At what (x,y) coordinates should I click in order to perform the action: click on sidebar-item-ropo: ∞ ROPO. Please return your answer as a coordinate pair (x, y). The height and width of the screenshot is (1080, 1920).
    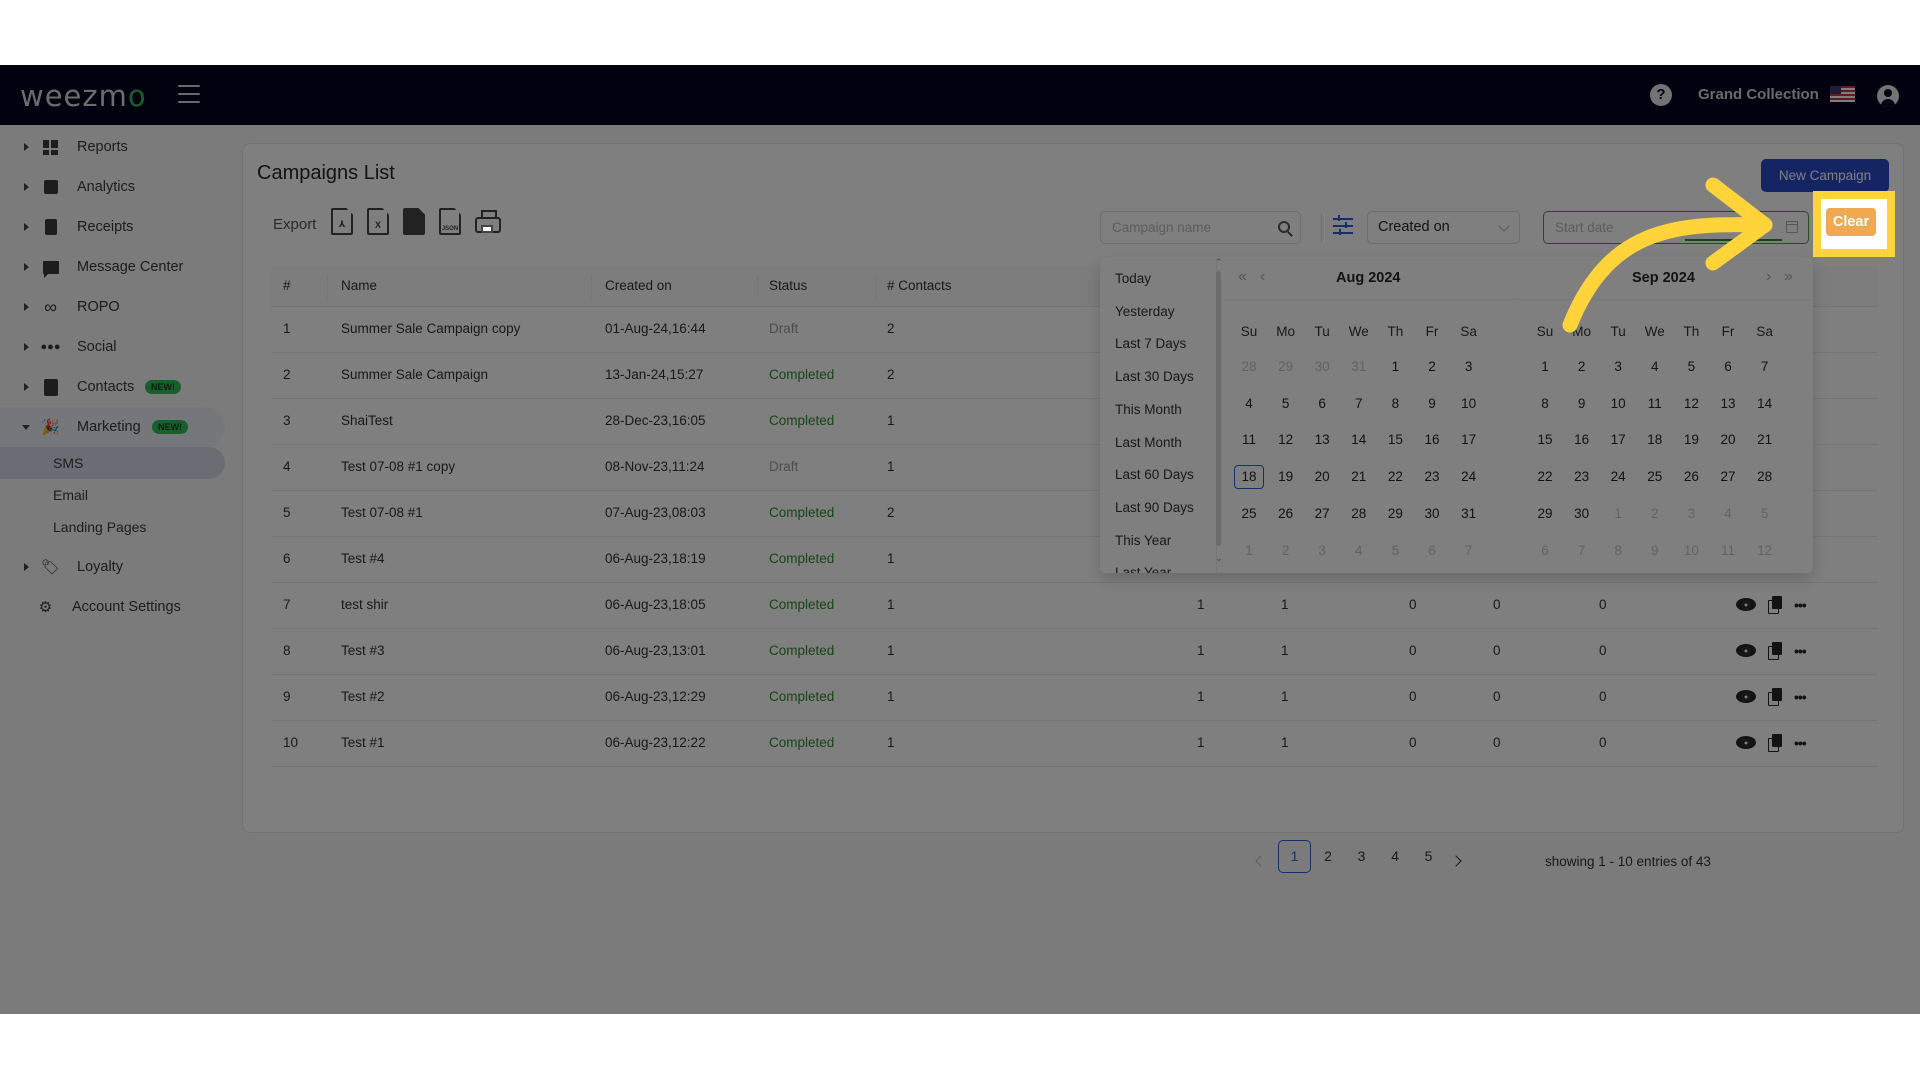
    Looking at the image, I should click on (112, 307).